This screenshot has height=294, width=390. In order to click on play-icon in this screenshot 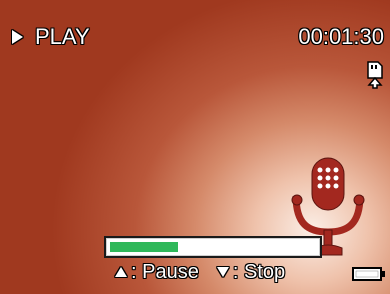, I will do `click(17, 37)`.